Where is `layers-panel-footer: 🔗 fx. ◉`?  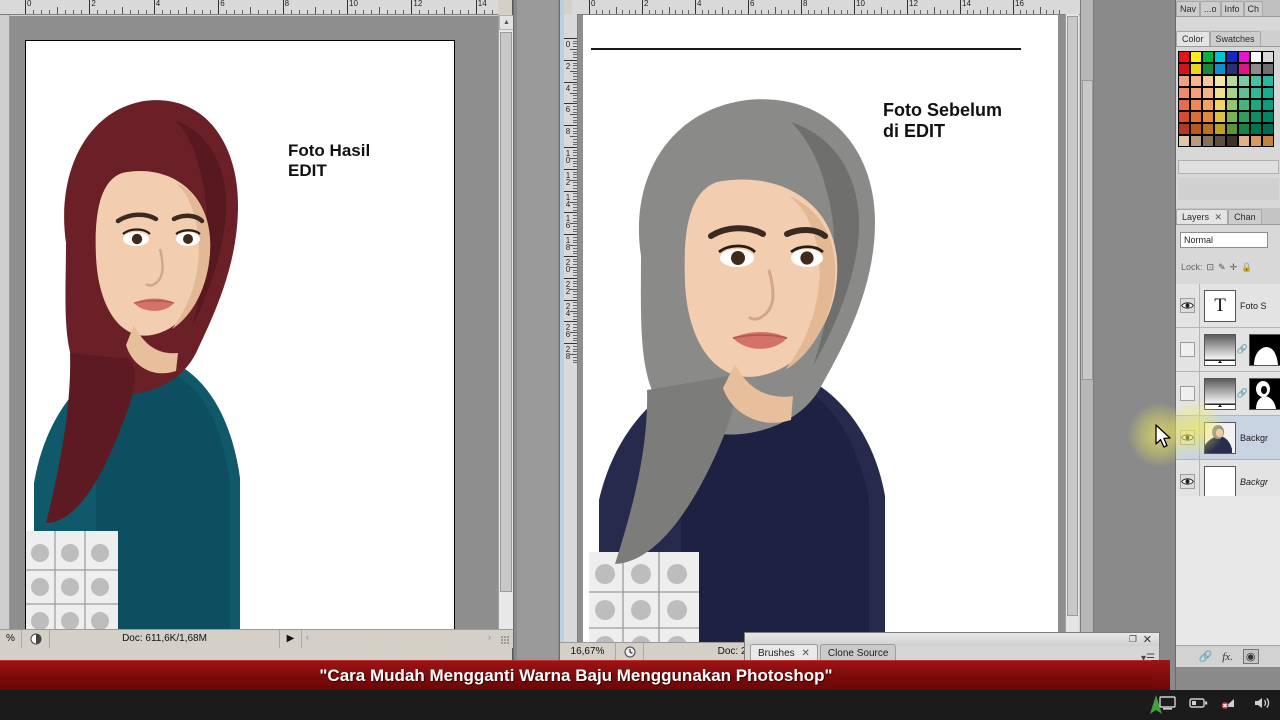 layers-panel-footer: 🔗 fx. ◉ is located at coordinates (1228, 656).